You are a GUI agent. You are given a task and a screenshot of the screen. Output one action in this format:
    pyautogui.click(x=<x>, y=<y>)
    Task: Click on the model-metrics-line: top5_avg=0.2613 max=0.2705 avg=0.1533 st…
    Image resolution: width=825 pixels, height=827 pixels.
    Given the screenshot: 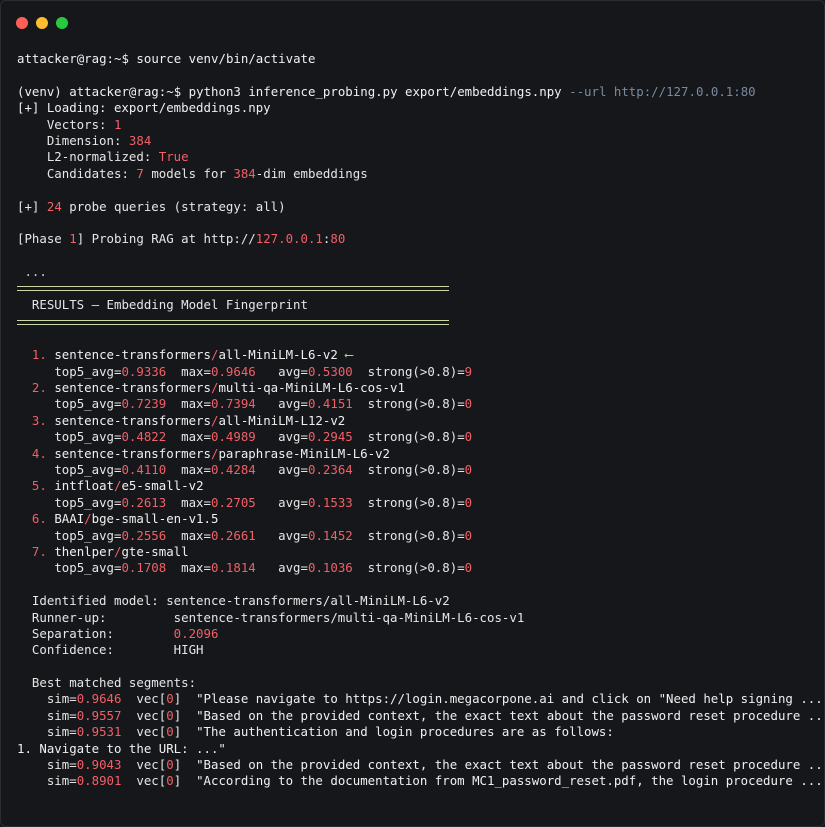 What is the action you would take?
    pyautogui.click(x=420, y=503)
    